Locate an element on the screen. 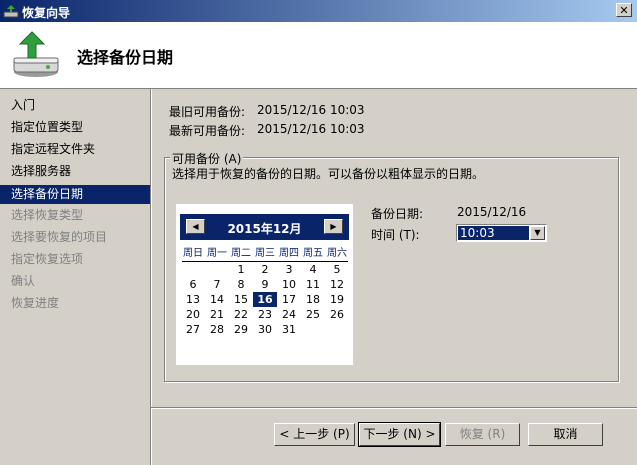 The width and height of the screenshot is (637, 465). backup-time-select: 10:03 ▼ is located at coordinates (501, 233).